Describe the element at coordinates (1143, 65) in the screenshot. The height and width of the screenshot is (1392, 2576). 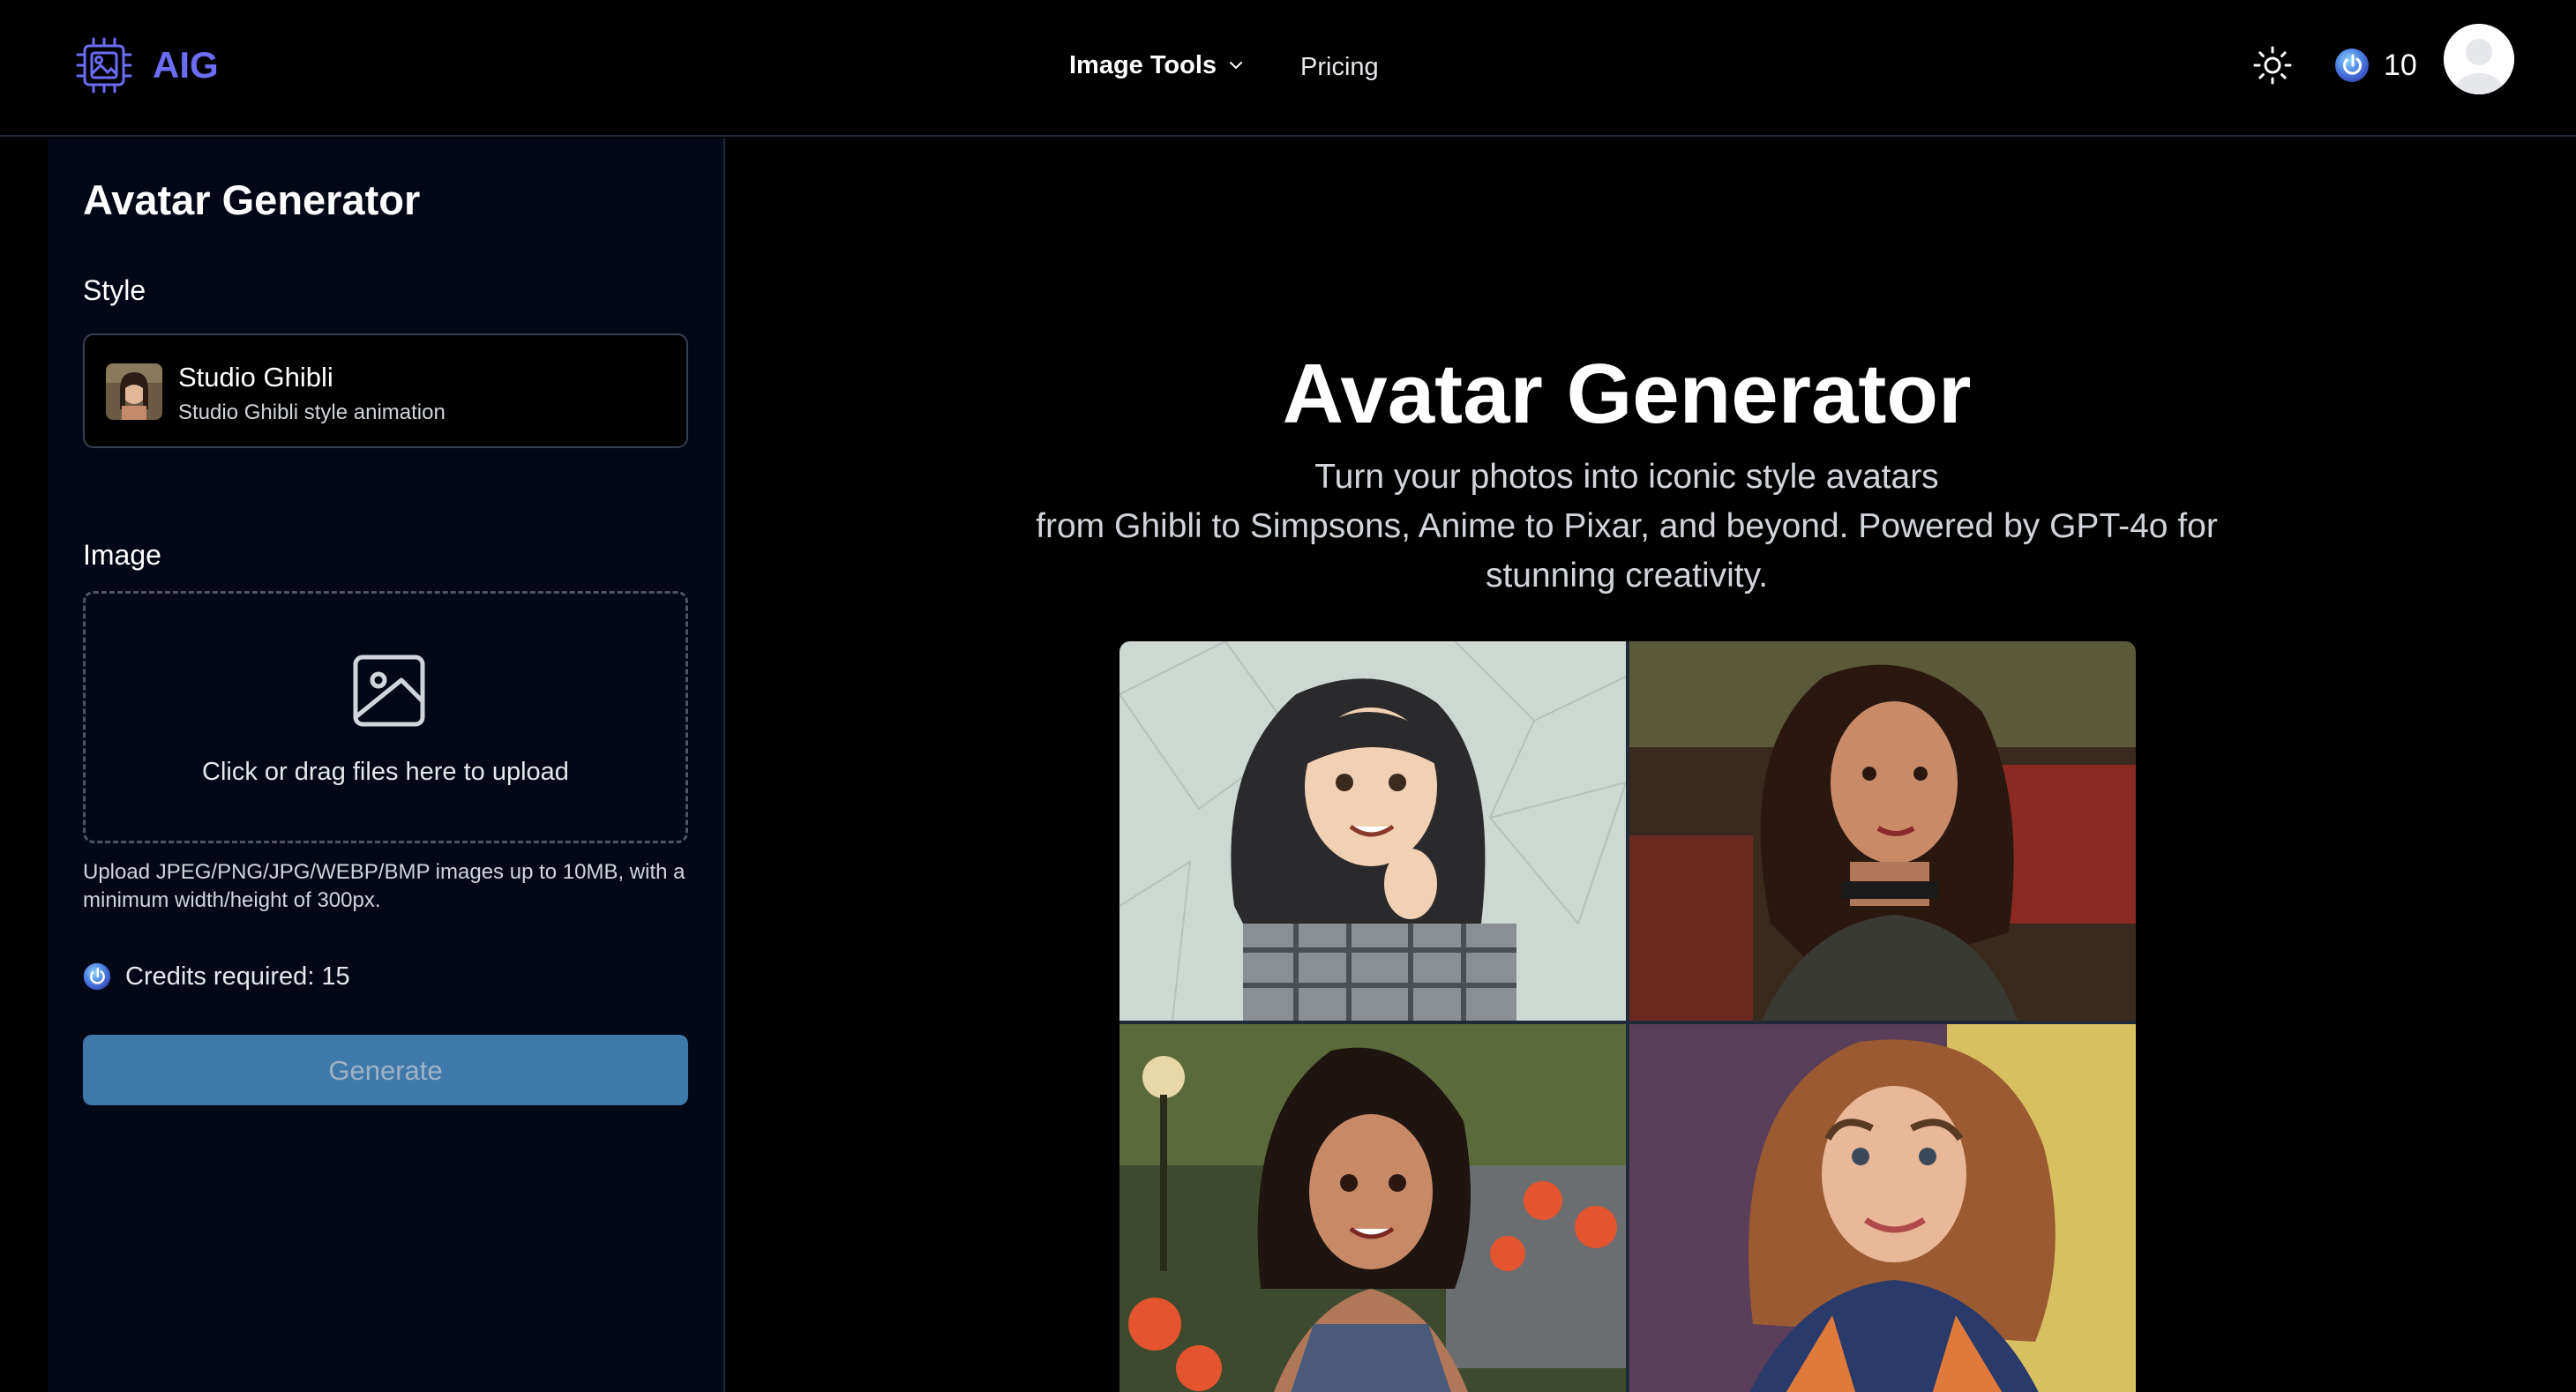
I see `nav-image-tools-label: Image Tools` at that location.